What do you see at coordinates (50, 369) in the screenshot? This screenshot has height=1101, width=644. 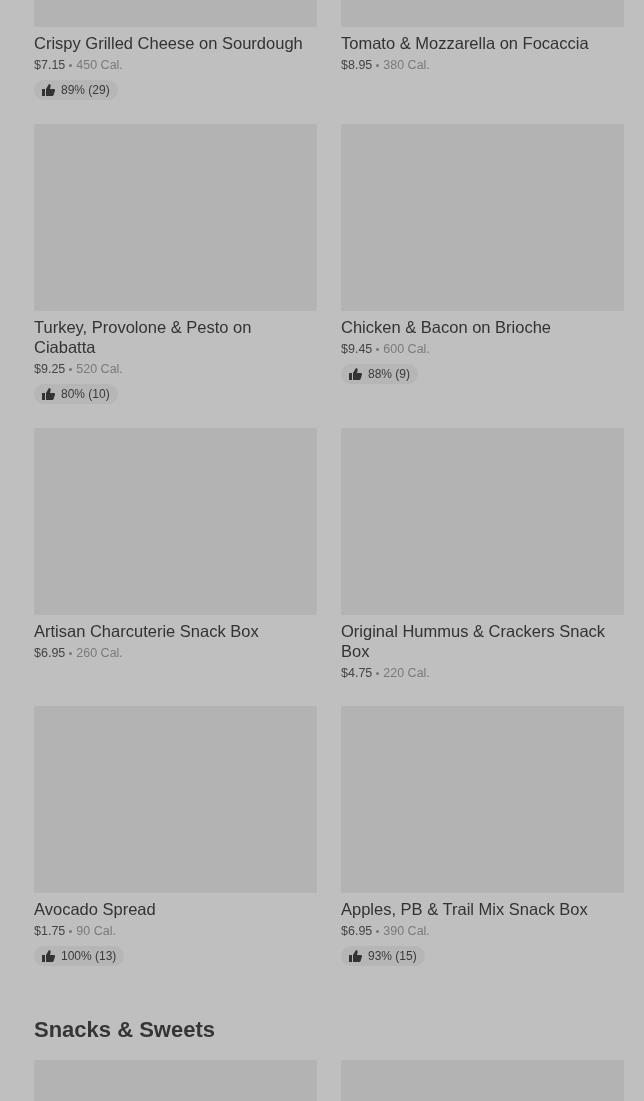 I see `product-price: $9.25` at bounding box center [50, 369].